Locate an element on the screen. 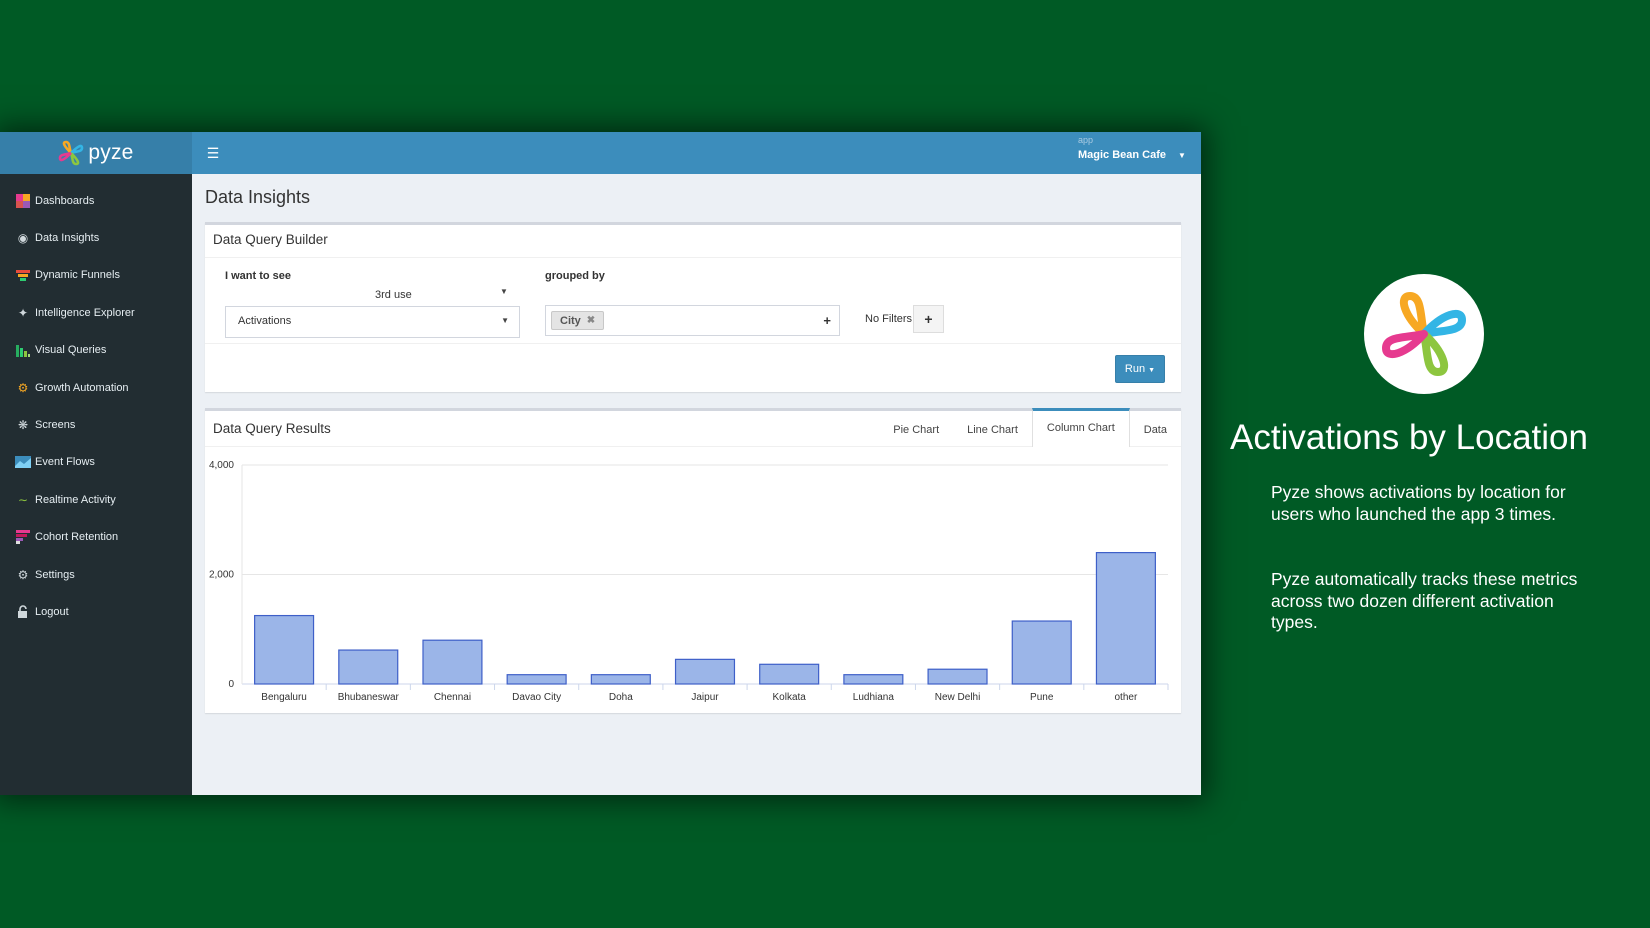 The height and width of the screenshot is (928, 1650). sidebar-item-realtime-activity: ∼ Realtime Activity is located at coordinates (96, 499).